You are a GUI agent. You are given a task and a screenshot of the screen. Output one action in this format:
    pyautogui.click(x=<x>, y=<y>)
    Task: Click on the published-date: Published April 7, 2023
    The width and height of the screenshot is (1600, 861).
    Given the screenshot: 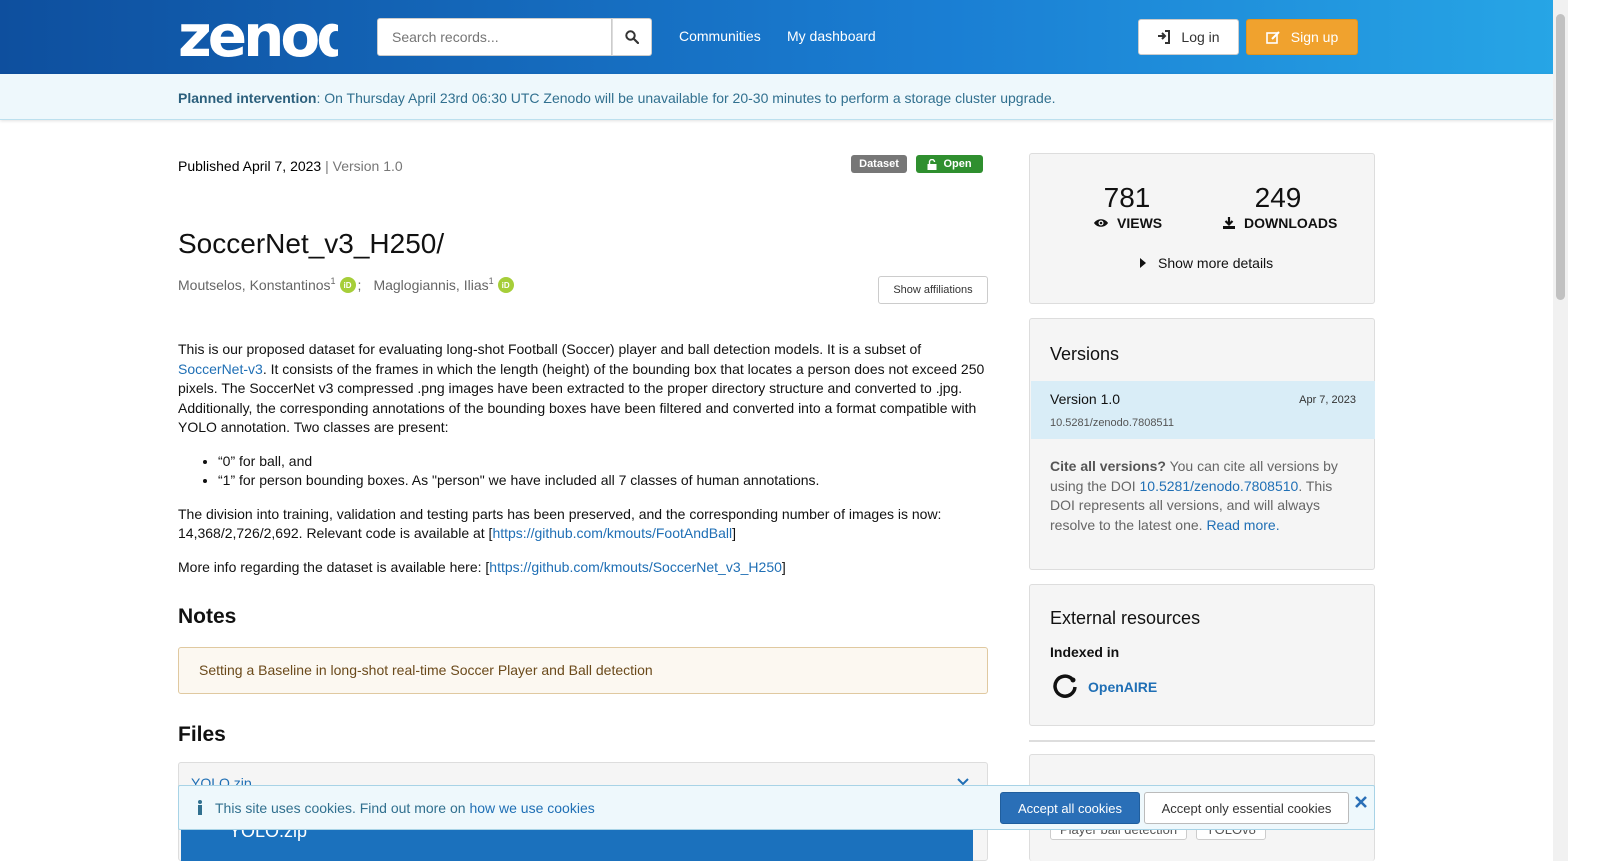 What is the action you would take?
    pyautogui.click(x=250, y=166)
    